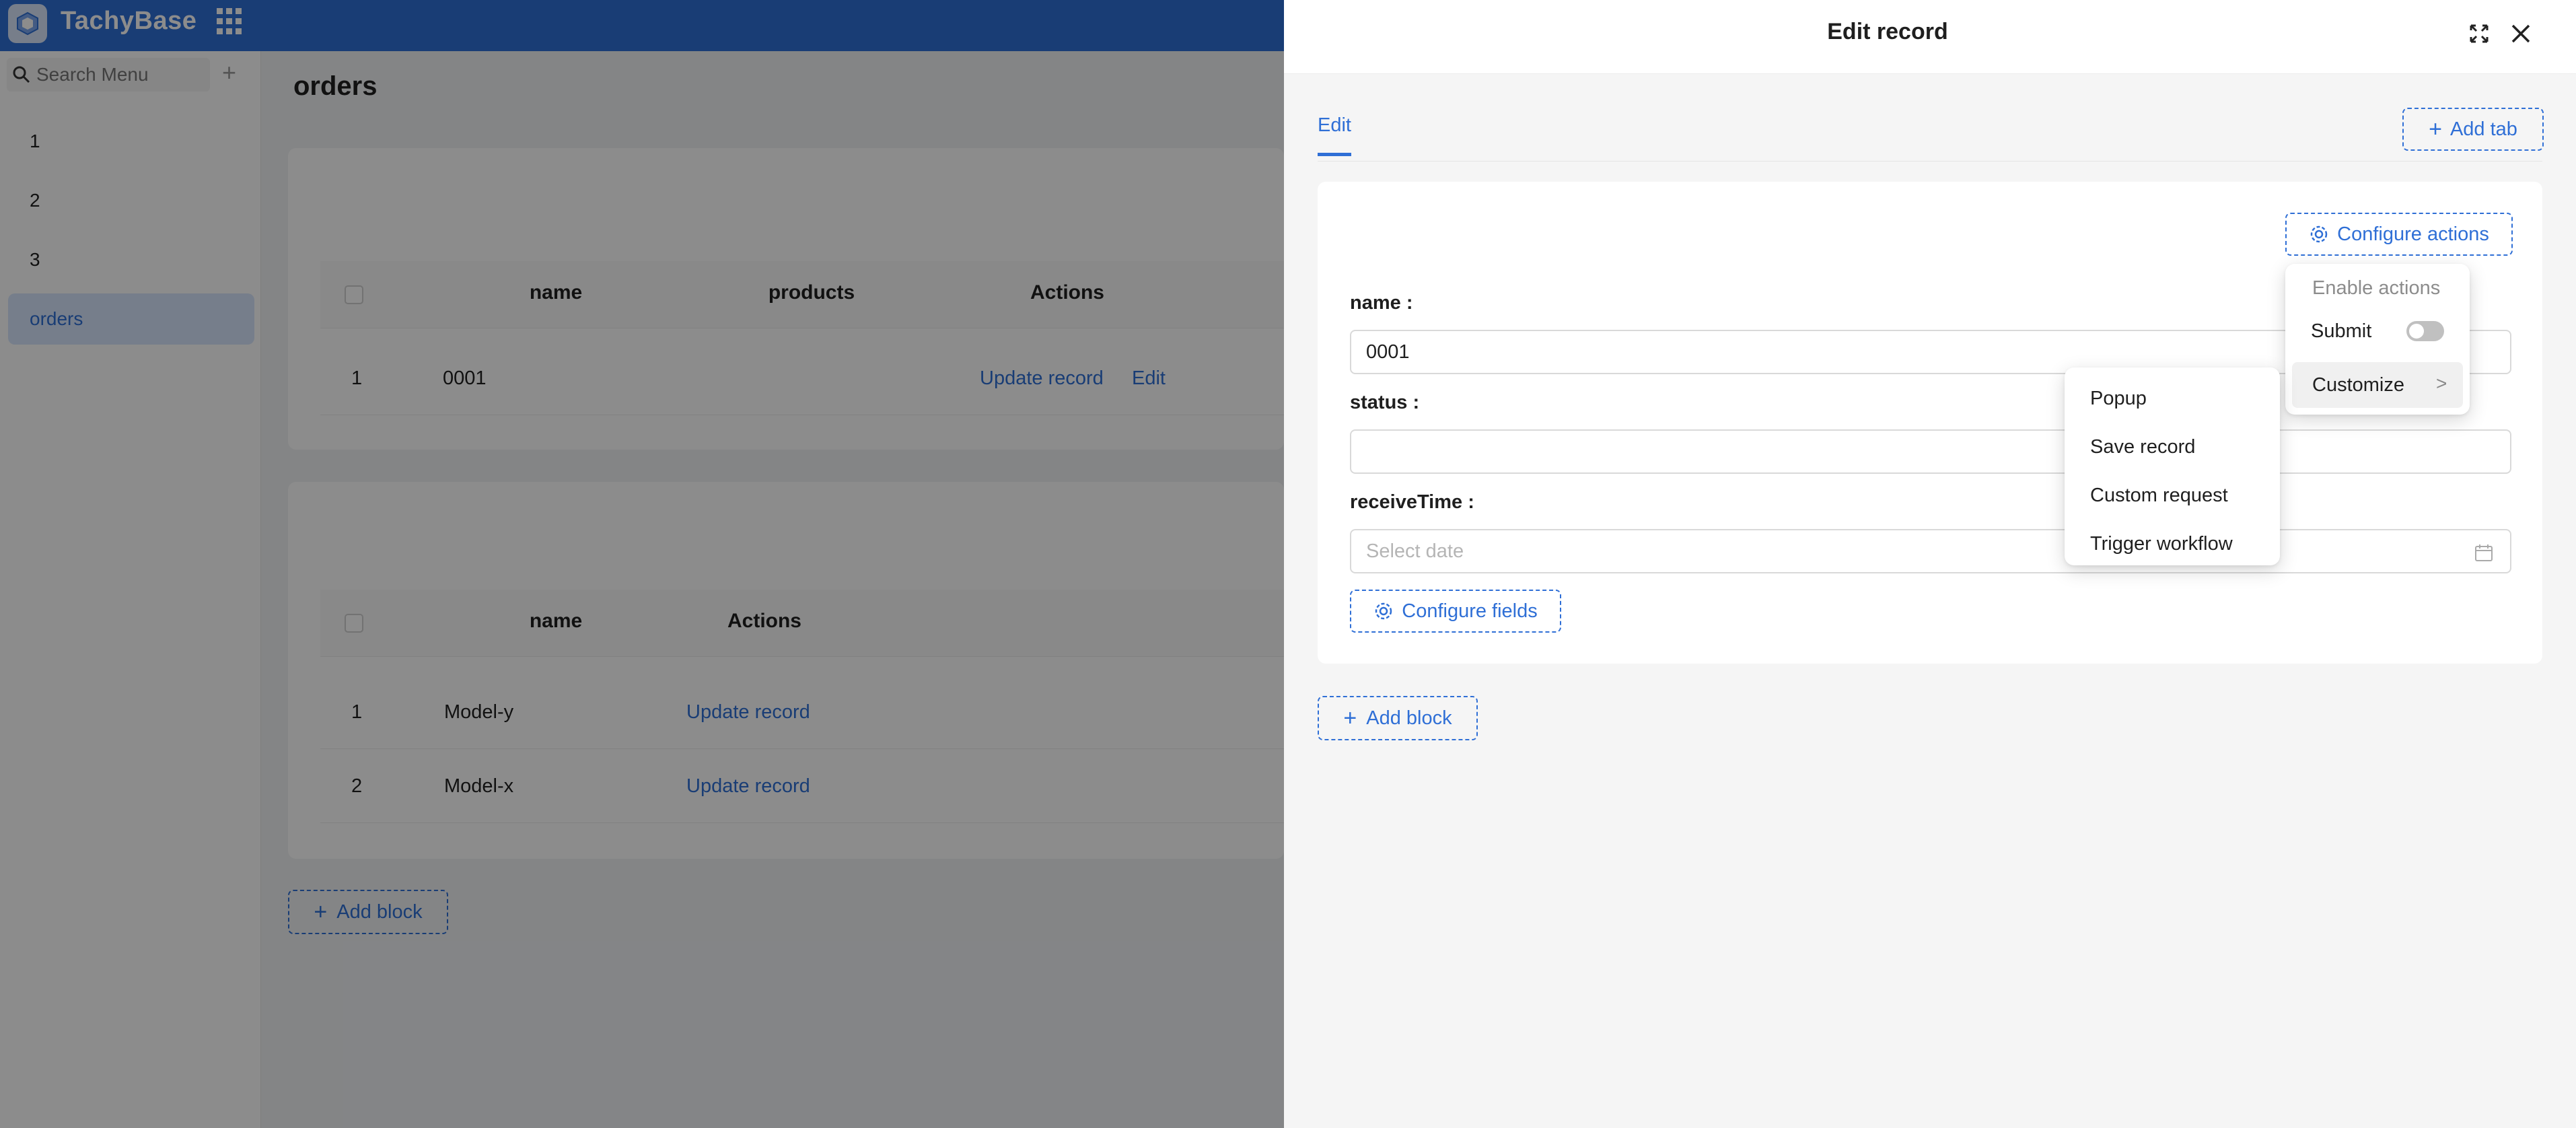  What do you see at coordinates (1334, 135) in the screenshot?
I see `tab-edit: Edit` at bounding box center [1334, 135].